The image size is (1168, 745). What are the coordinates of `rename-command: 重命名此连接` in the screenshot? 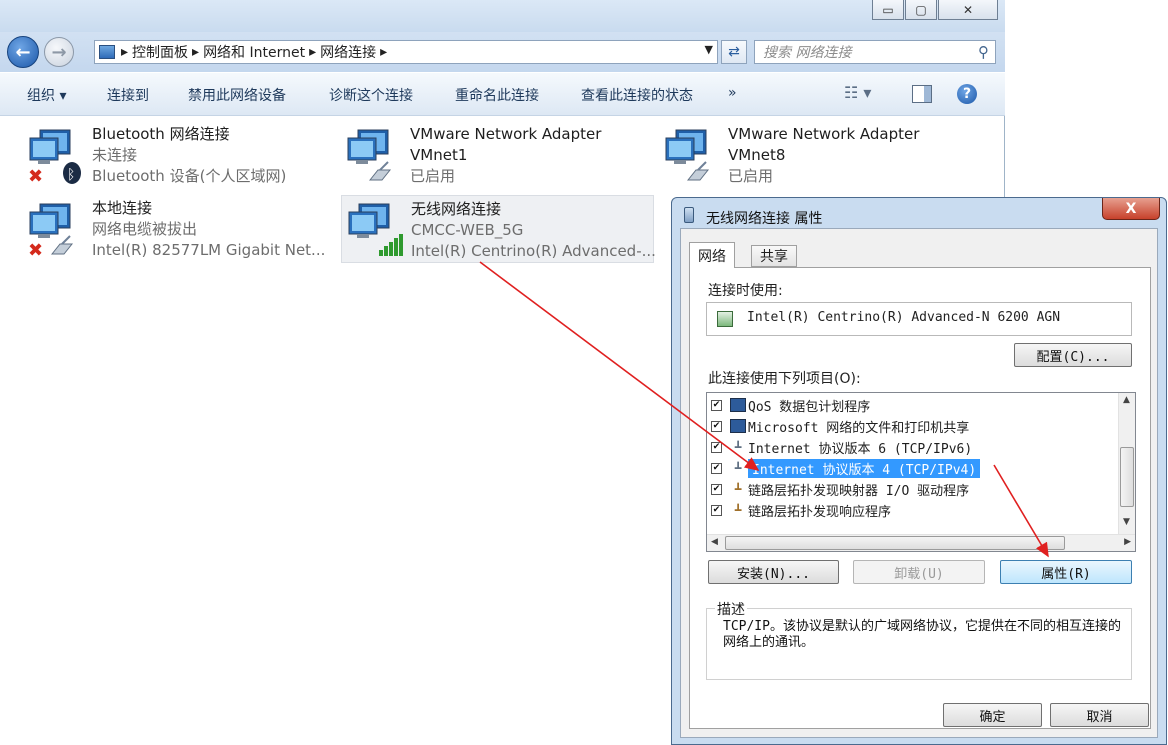 It's located at (497, 95).